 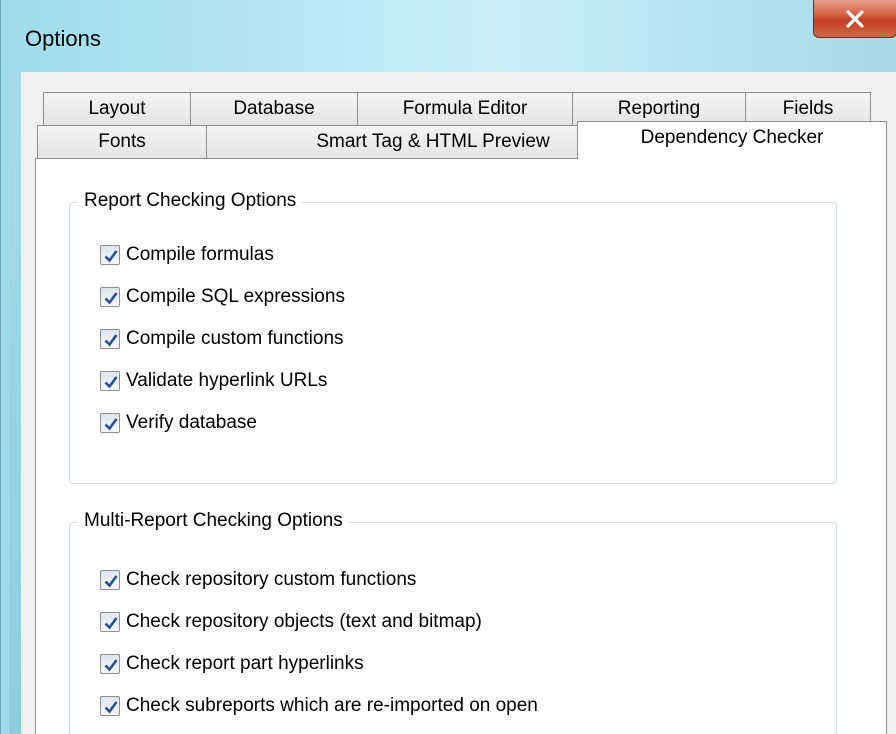 What do you see at coordinates (271, 579) in the screenshot?
I see `option-label: Check repository custom functions` at bounding box center [271, 579].